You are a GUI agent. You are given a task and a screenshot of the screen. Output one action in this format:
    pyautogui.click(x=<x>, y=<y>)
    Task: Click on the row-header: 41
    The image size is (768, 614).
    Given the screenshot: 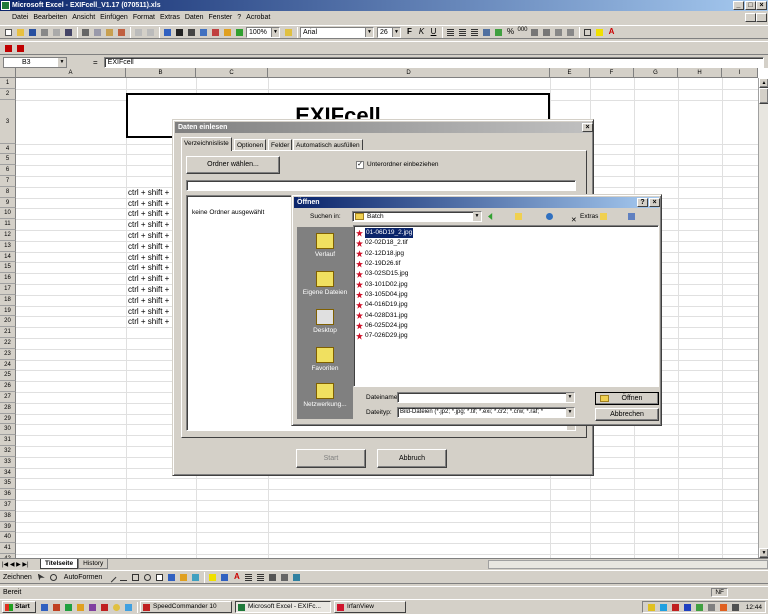 What is the action you would take?
    pyautogui.click(x=8, y=548)
    